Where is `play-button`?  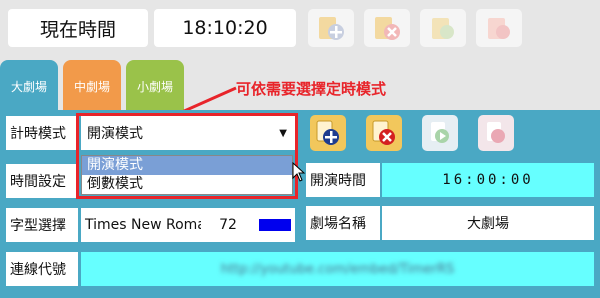
play-button is located at coordinates (440, 133).